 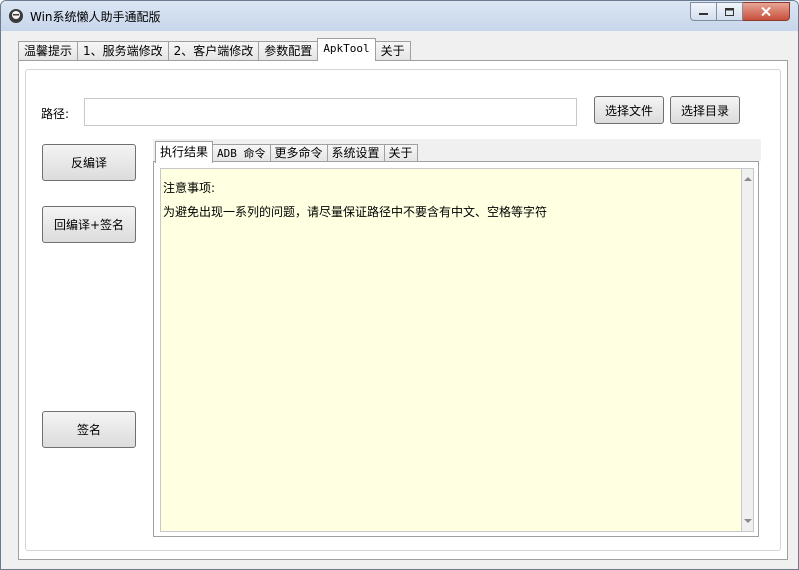 I want to click on sign-button: 签名, so click(x=89, y=429).